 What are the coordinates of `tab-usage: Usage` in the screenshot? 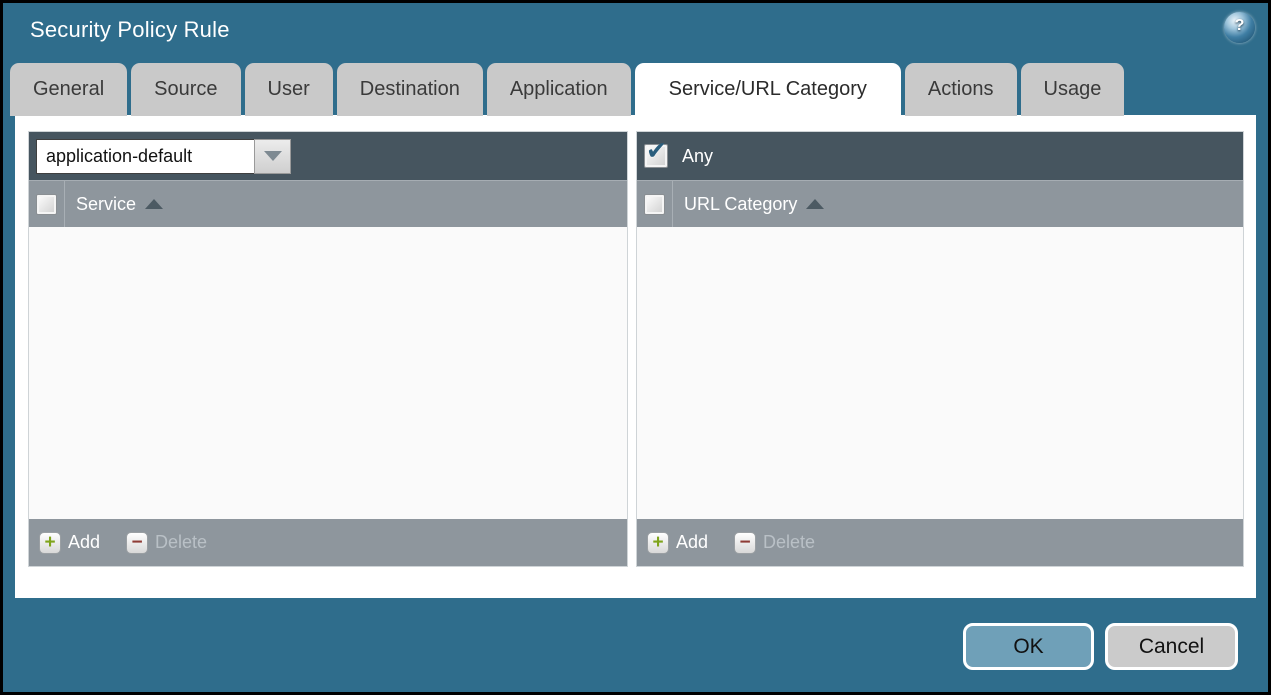 It's located at (1072, 89).